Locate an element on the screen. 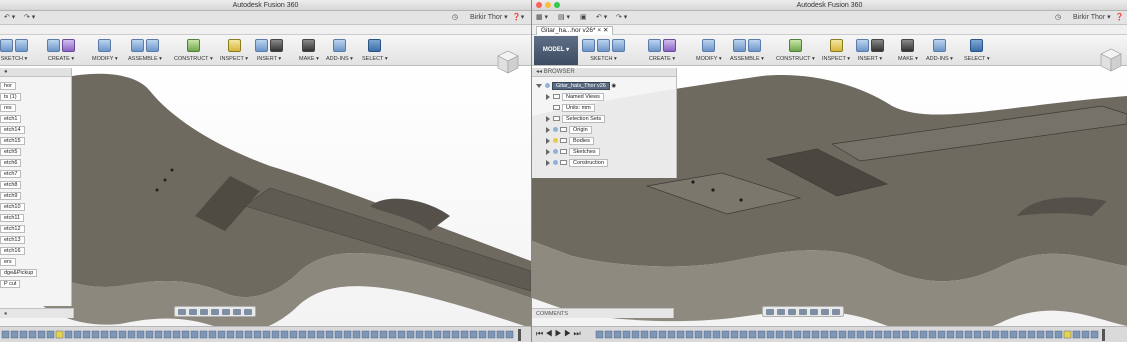 The width and height of the screenshot is (1127, 342). inspect-group: INSPECT ▾ is located at coordinates (234, 49).